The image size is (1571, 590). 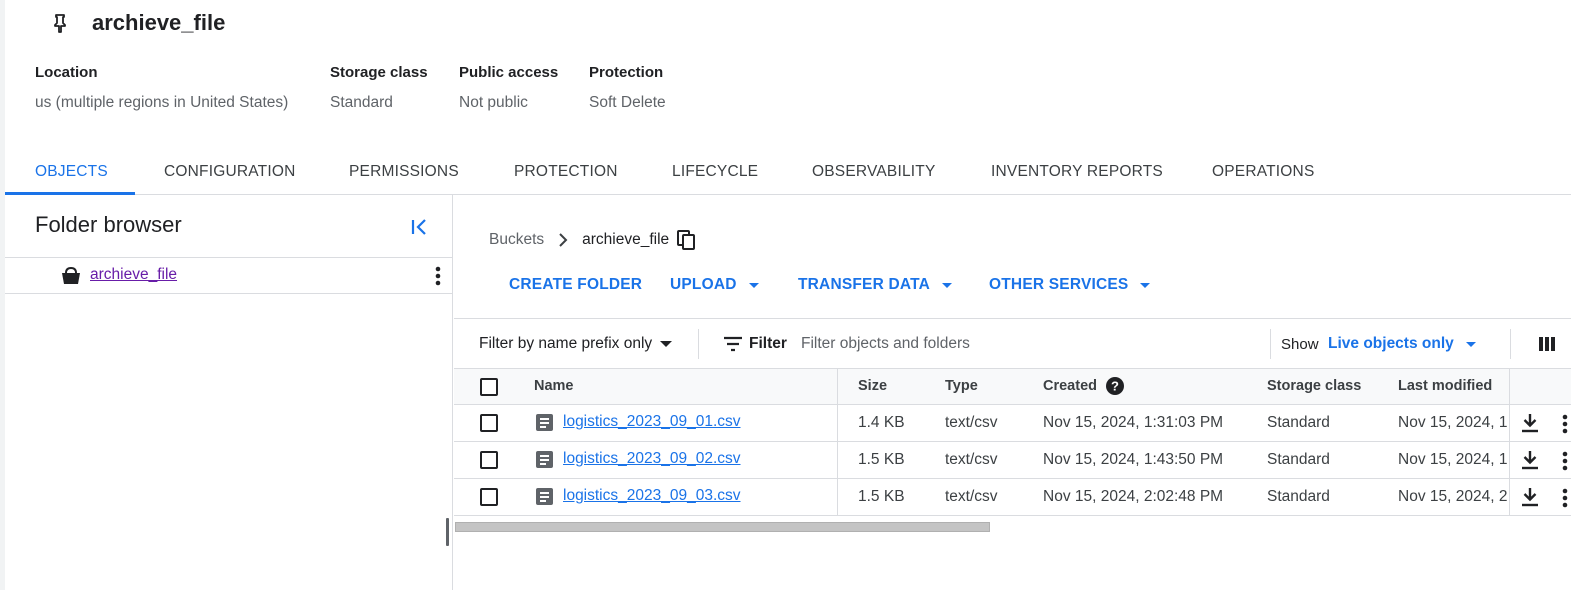 I want to click on filter-mode-dropdown: Filter by name prefix only, so click(x=576, y=344).